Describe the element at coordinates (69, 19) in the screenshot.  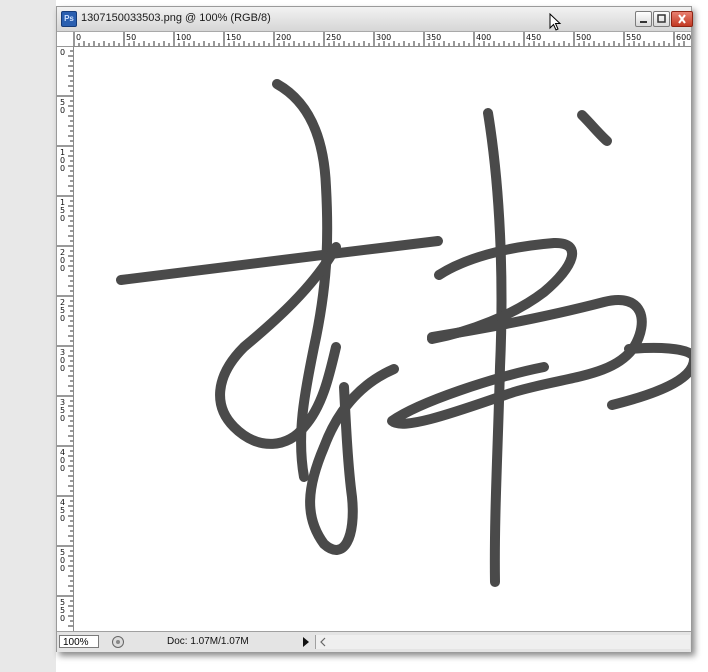
I see `photoshop-icon: Ps` at that location.